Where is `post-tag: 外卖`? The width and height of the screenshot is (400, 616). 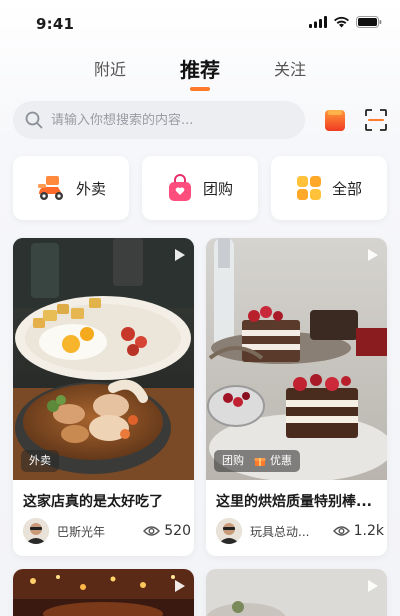 post-tag: 外卖 is located at coordinates (40, 461).